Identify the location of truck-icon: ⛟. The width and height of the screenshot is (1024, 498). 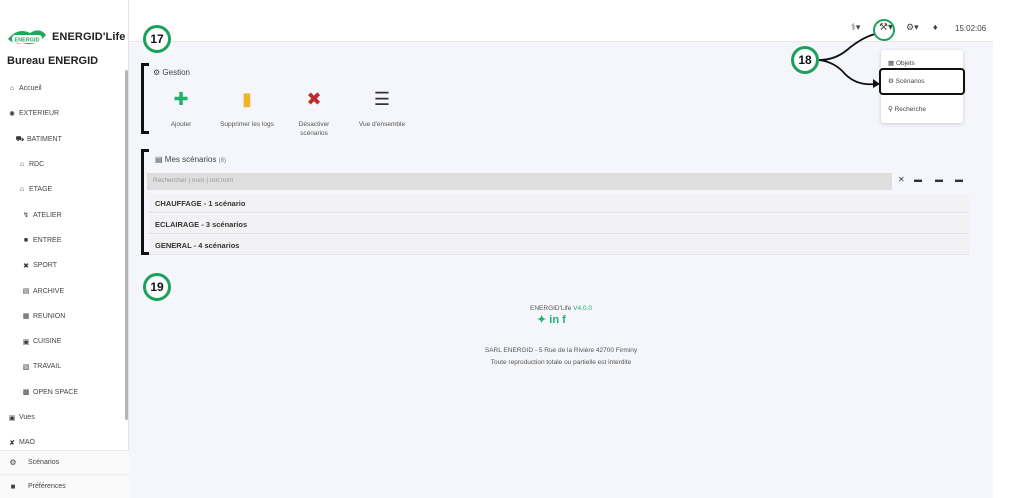
(20, 139).